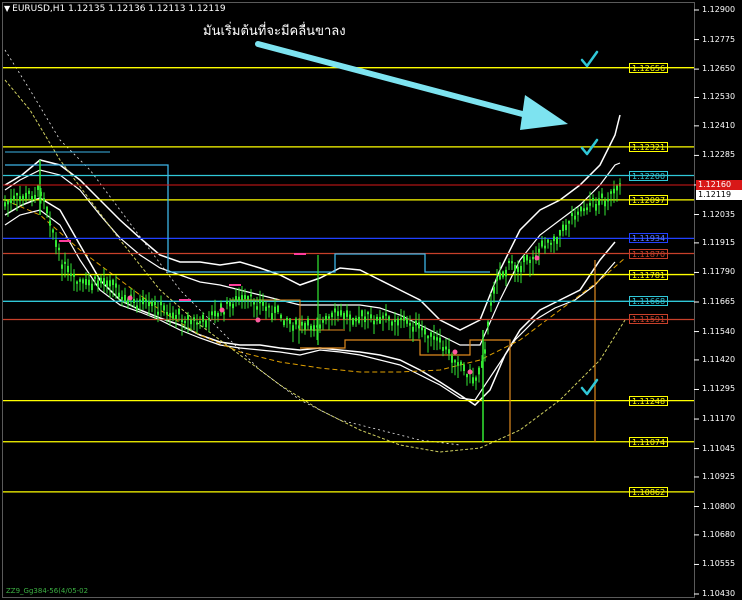 This screenshot has height=600, width=742. What do you see at coordinates (719, 593) in the screenshot?
I see `axis-tick-label: 1.10430` at bounding box center [719, 593].